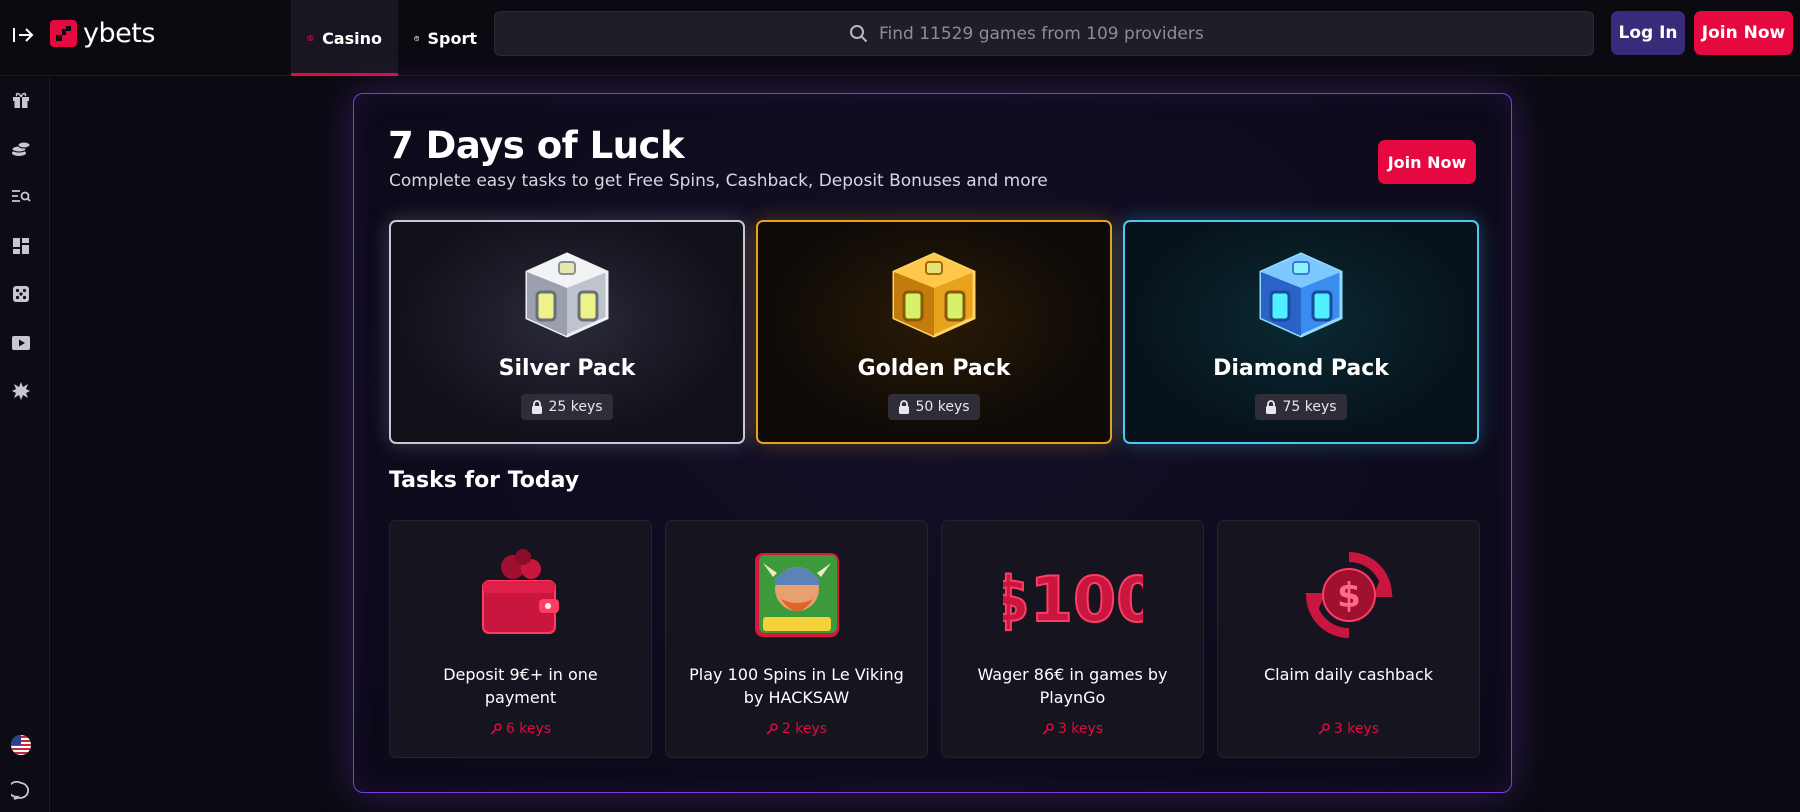 The height and width of the screenshot is (812, 1800). I want to click on diamond-pack-card: Diamond Pack 75 keys, so click(1301, 332).